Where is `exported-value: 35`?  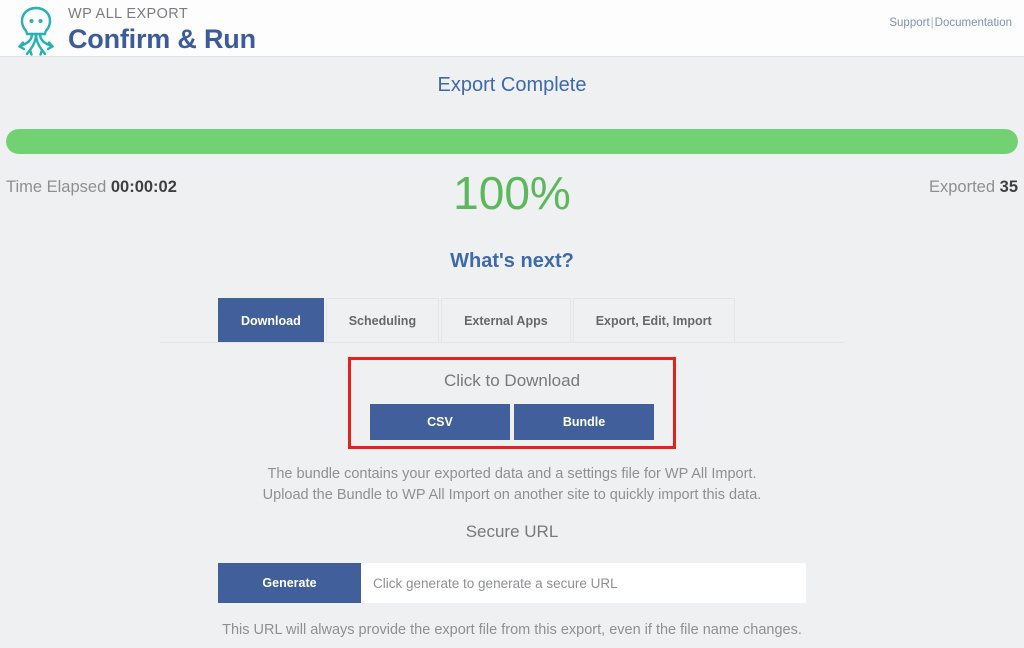 exported-value: 35 is located at coordinates (1008, 187).